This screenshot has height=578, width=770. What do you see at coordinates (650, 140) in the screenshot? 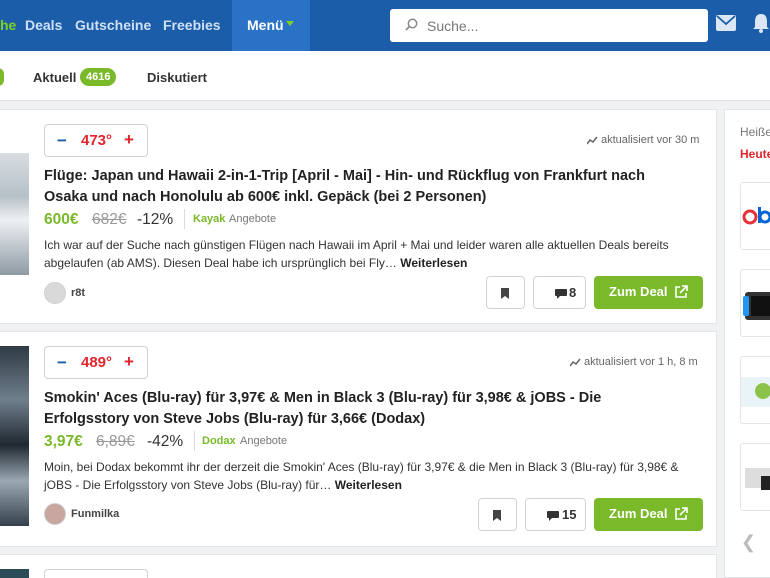
I see `updated-text: aktualisiert vor 30 m` at bounding box center [650, 140].